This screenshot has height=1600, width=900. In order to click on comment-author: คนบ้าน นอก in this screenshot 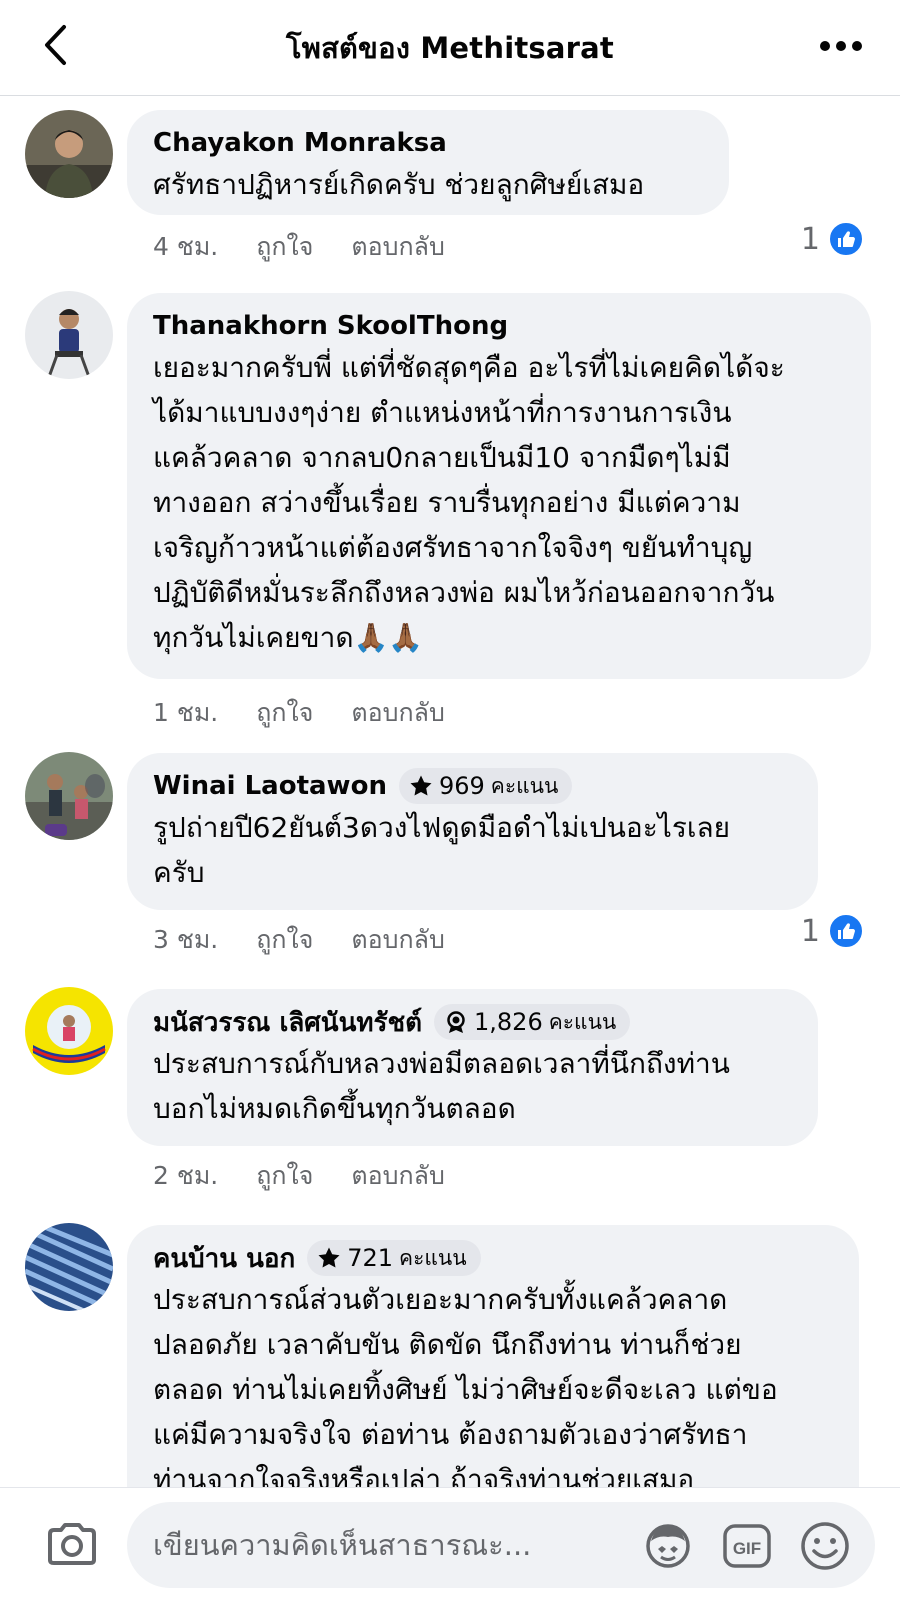, I will do `click(224, 1258)`.